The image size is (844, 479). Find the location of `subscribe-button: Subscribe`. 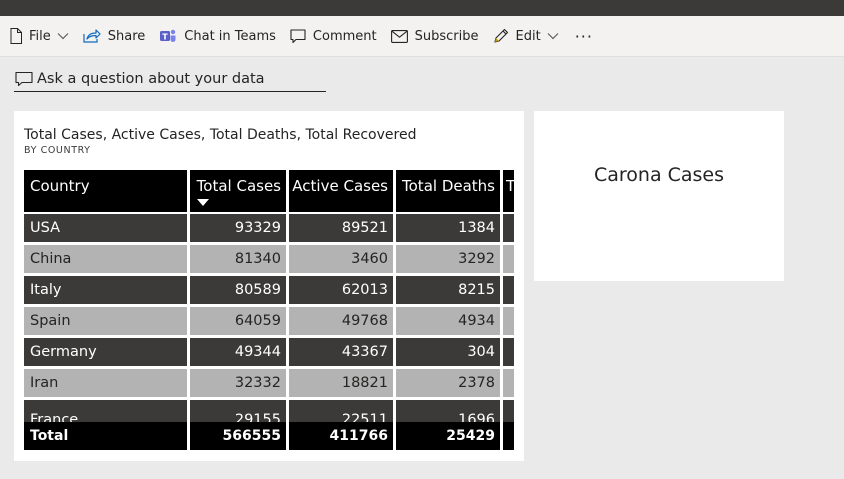

subscribe-button: Subscribe is located at coordinates (434, 36).